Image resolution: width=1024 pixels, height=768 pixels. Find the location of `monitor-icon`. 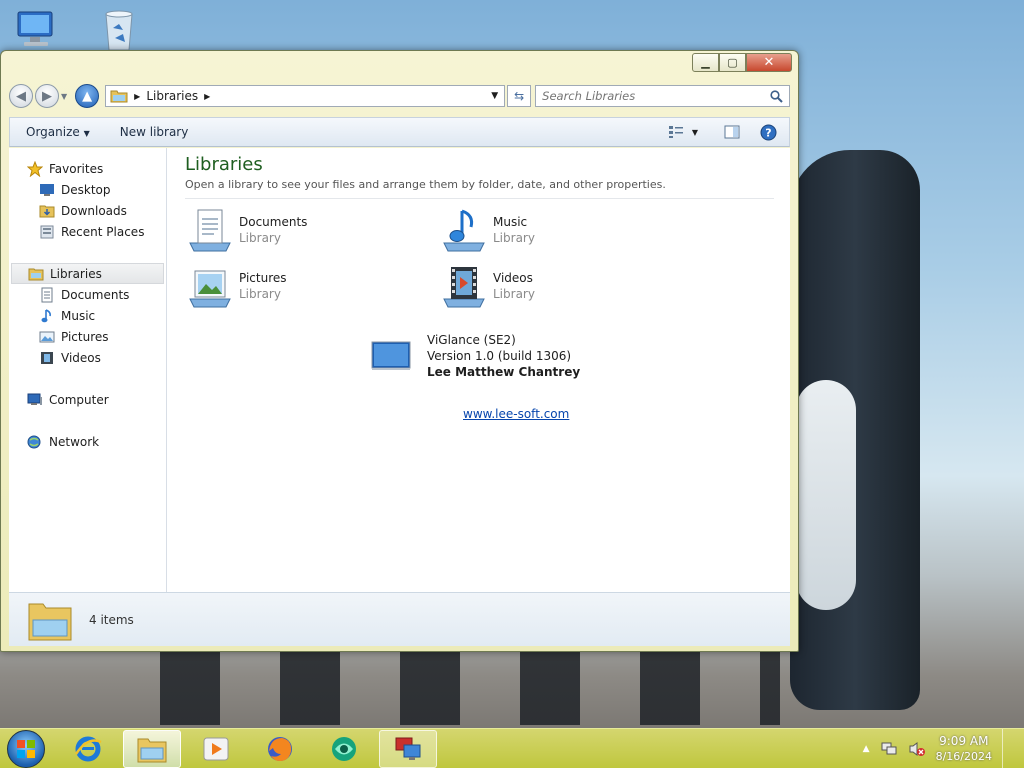

monitor-icon is located at coordinates (391, 355).